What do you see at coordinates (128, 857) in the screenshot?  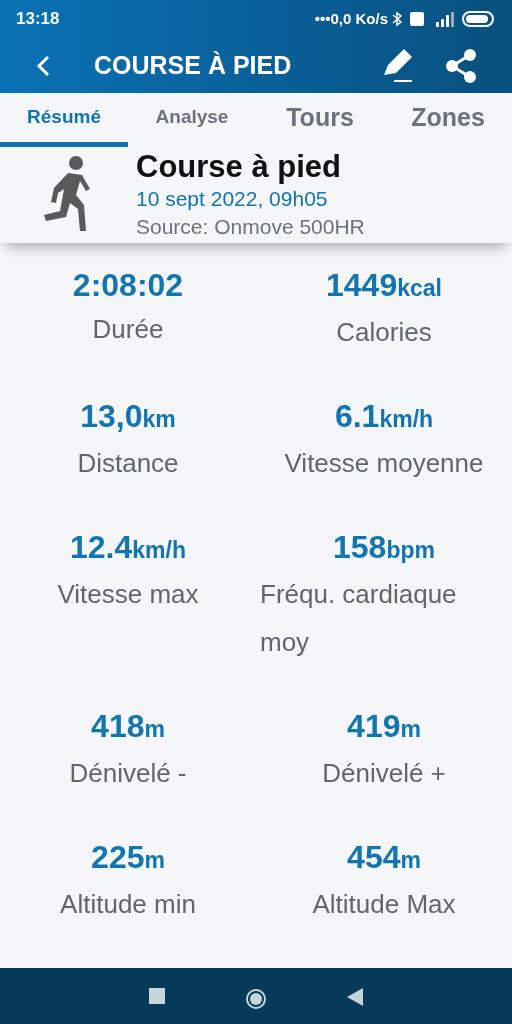 I see `stat-value: 225m` at bounding box center [128, 857].